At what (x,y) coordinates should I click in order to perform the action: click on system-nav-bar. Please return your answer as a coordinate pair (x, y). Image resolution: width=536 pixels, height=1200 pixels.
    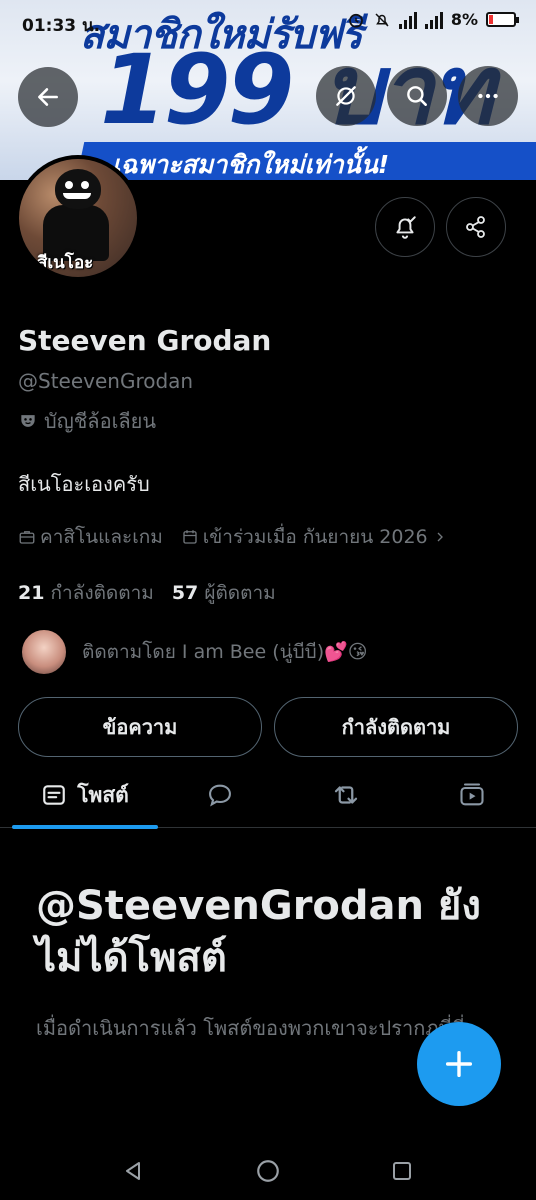
    Looking at the image, I should click on (268, 1170).